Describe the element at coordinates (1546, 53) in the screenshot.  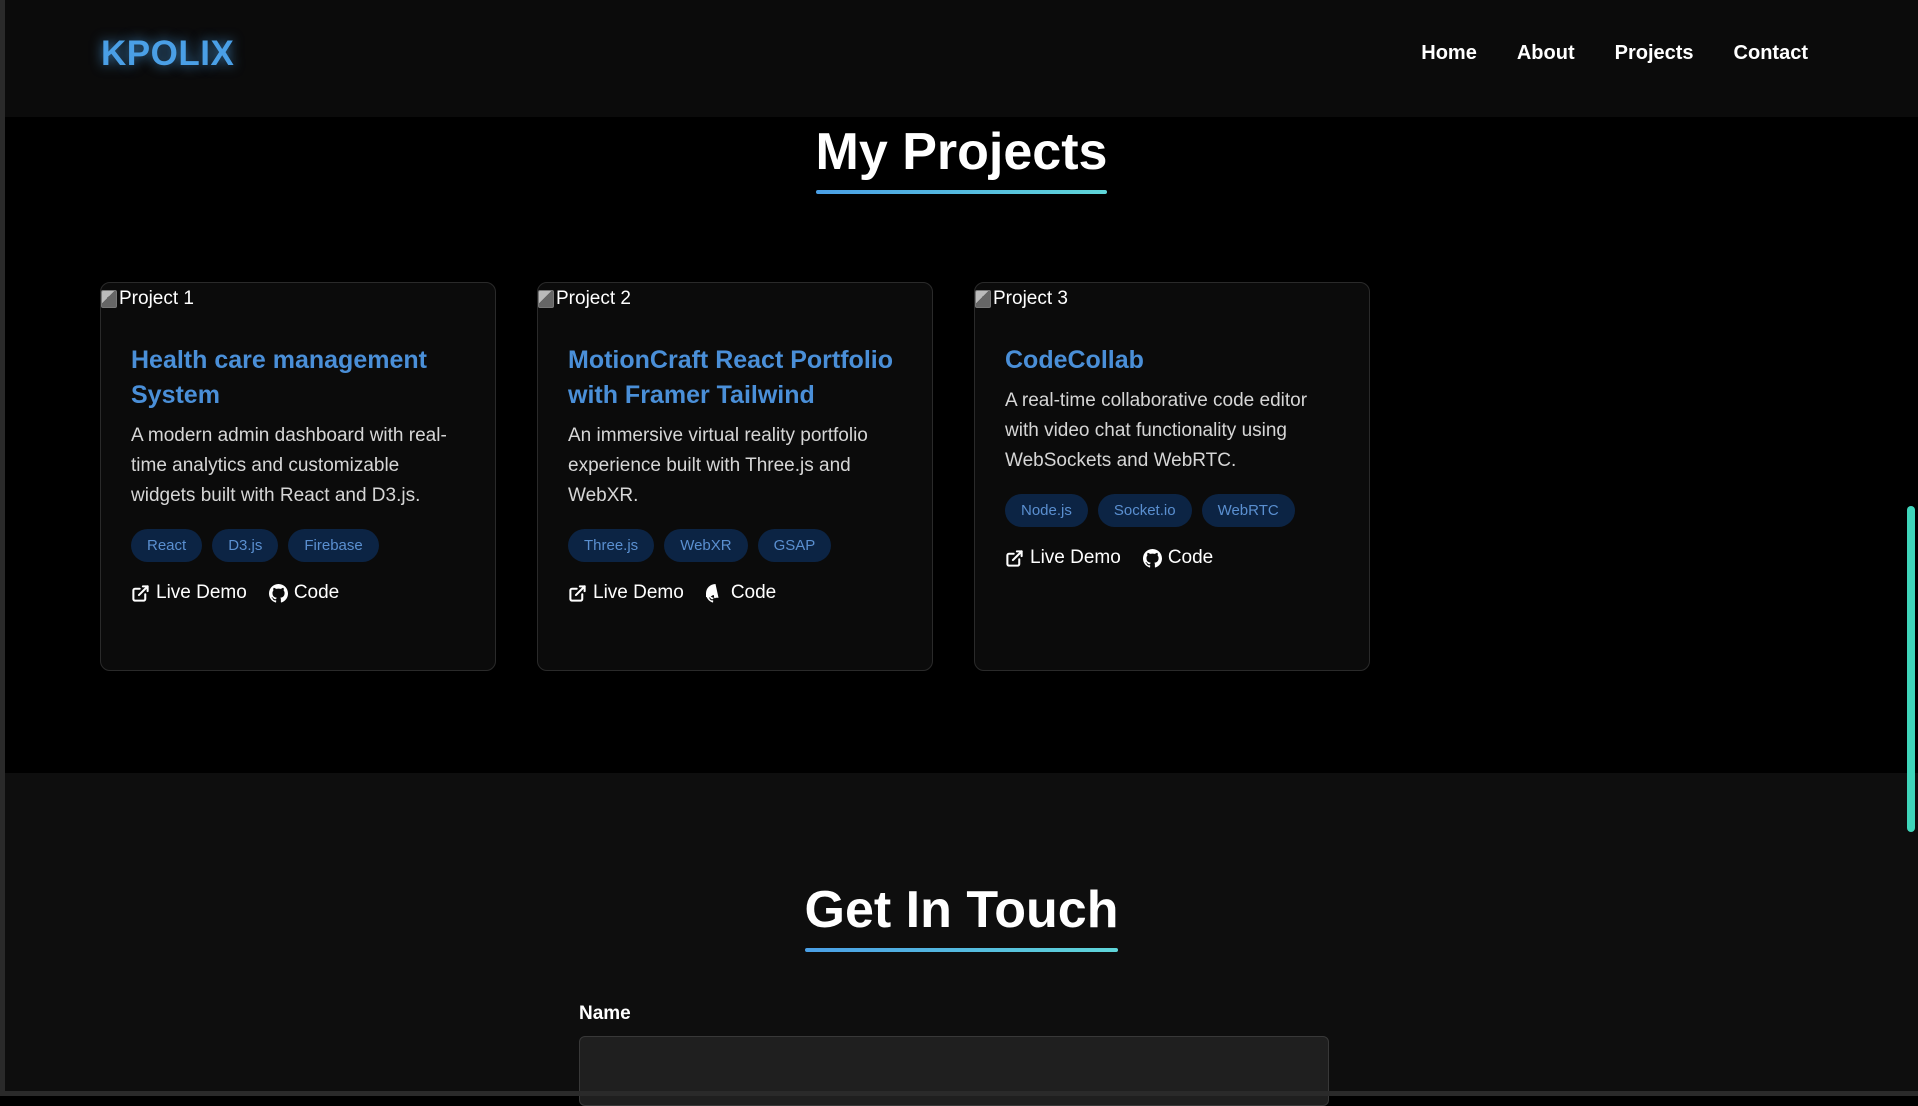
I see `nav-link-about: About` at that location.